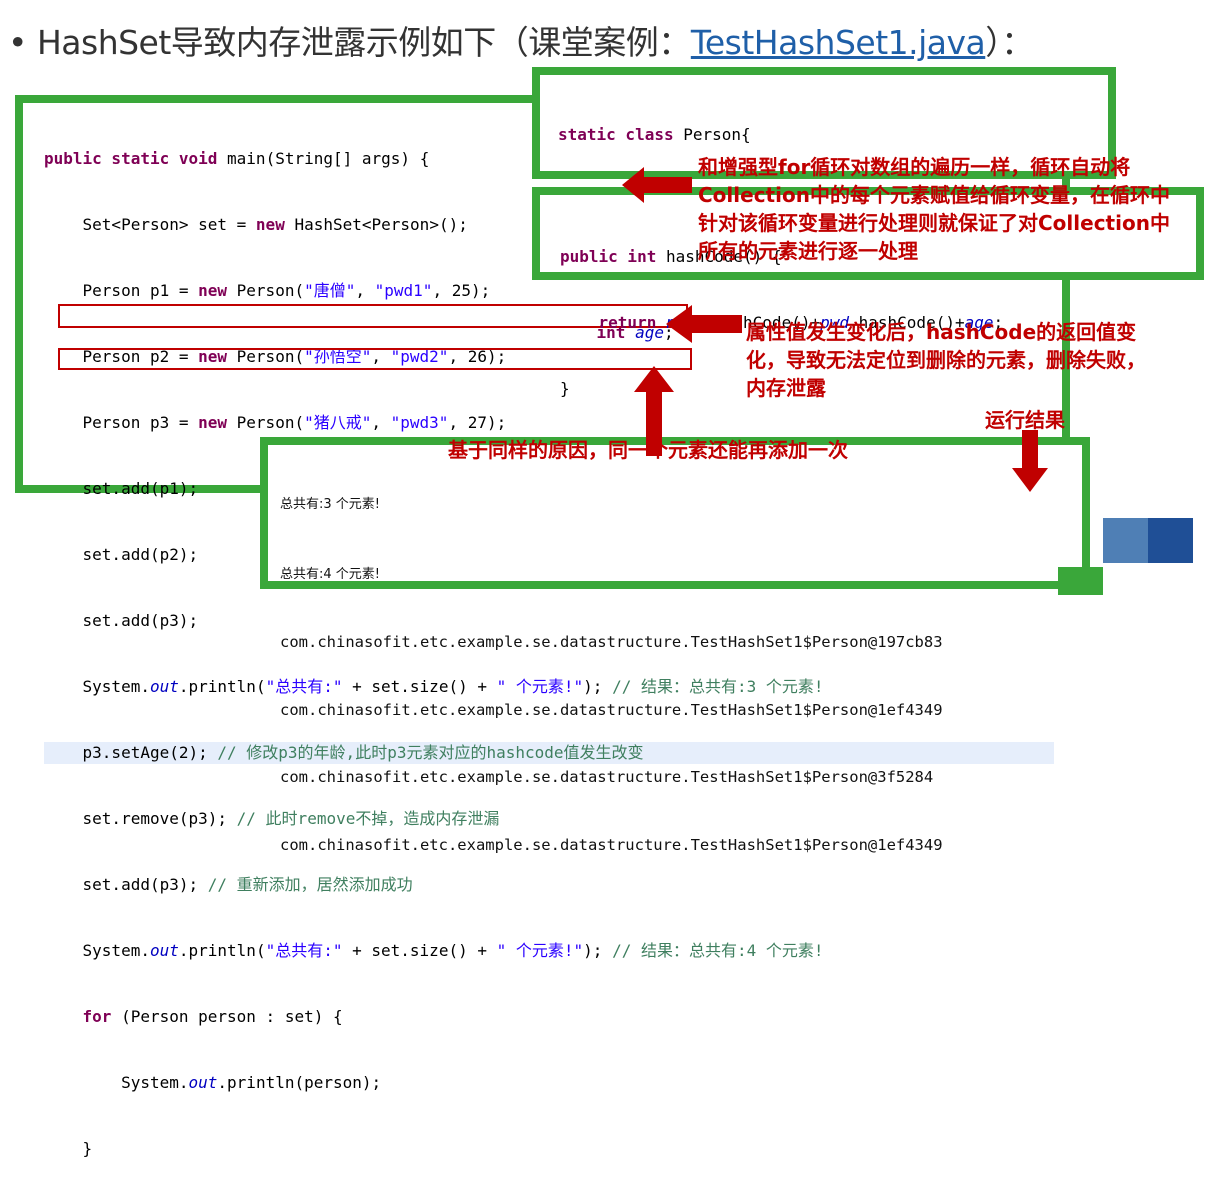 This screenshot has height=1190, width=1205. Describe the element at coordinates (193, 1016) in the screenshot. I see `code-line: for (Person person : set) {` at that location.